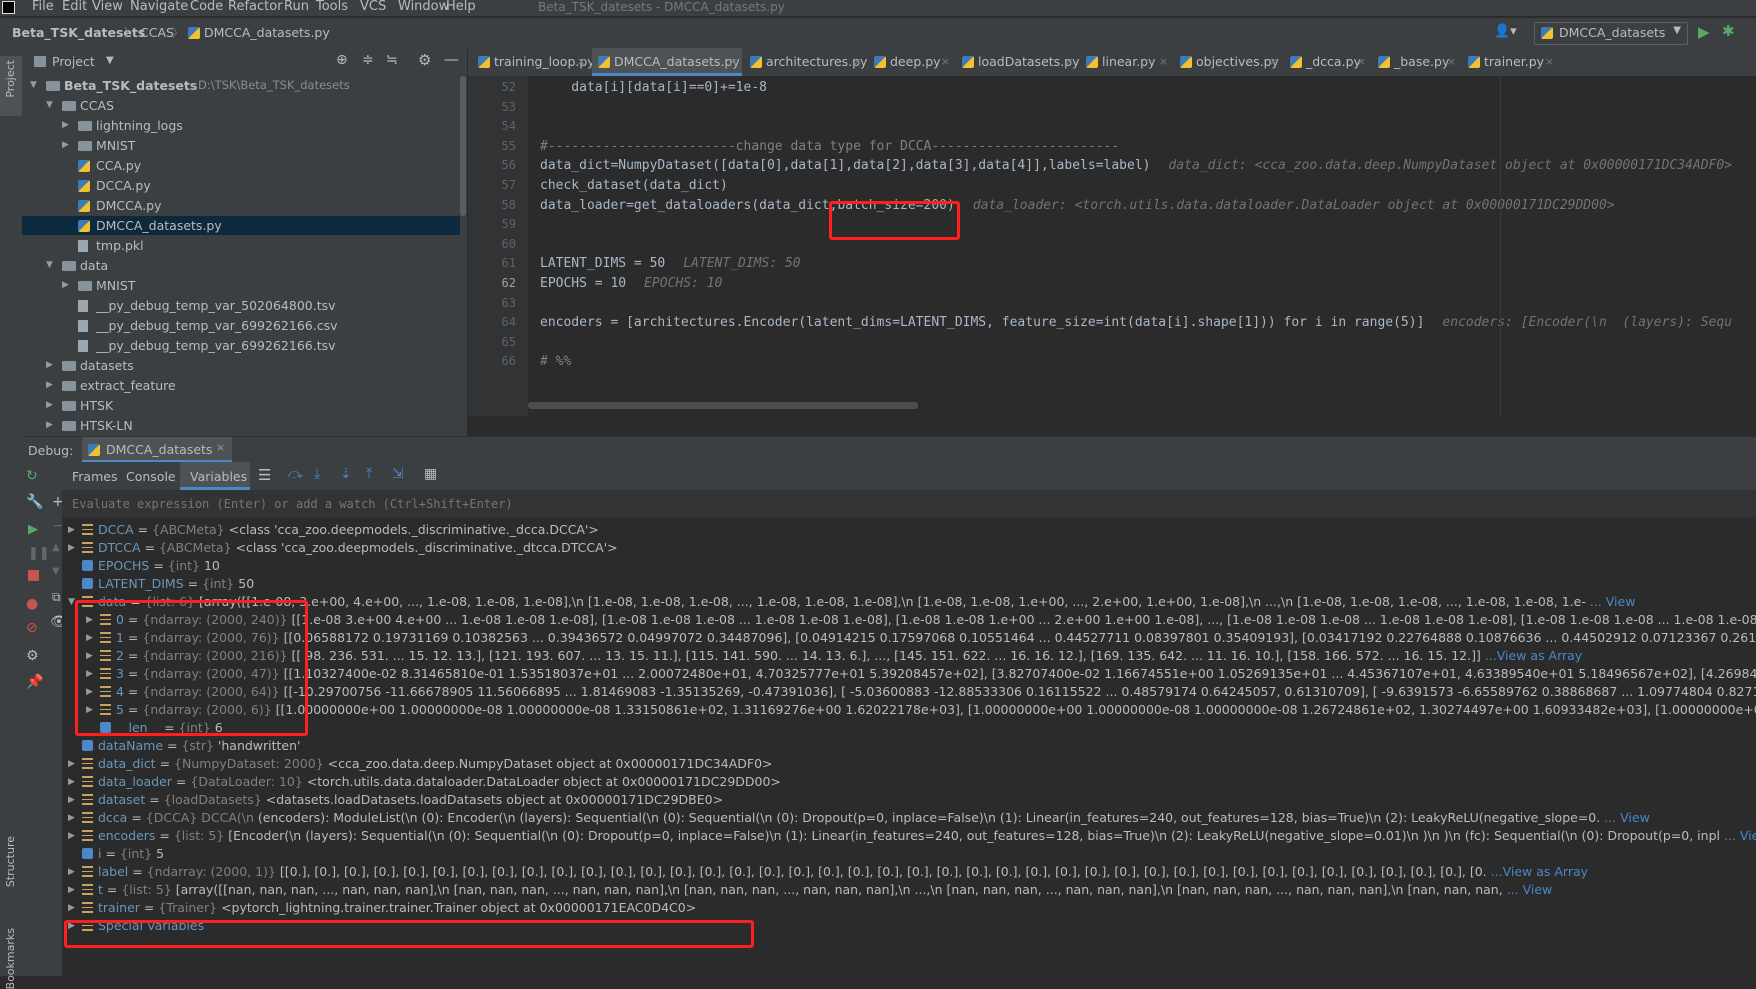  What do you see at coordinates (634, 185) in the screenshot?
I see `code-line: check_dataset(data_dict)` at bounding box center [634, 185].